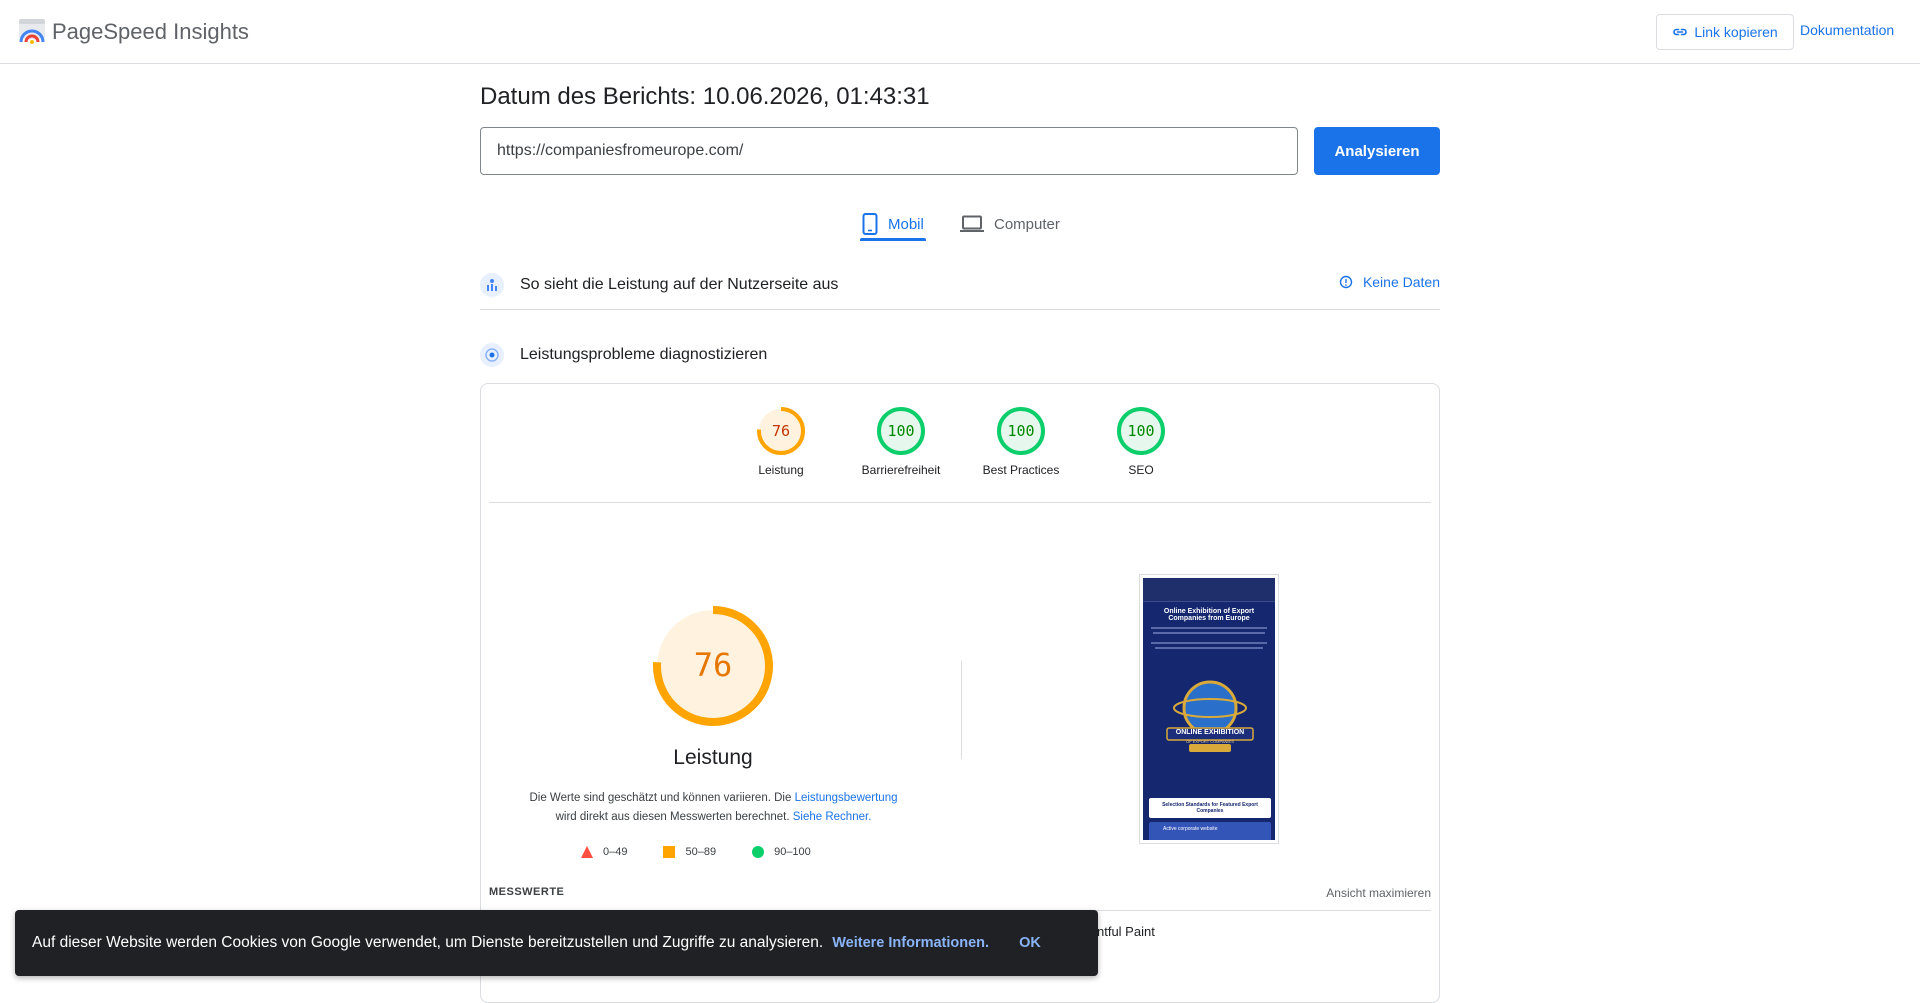  I want to click on svg-text: 76, so click(781, 431).